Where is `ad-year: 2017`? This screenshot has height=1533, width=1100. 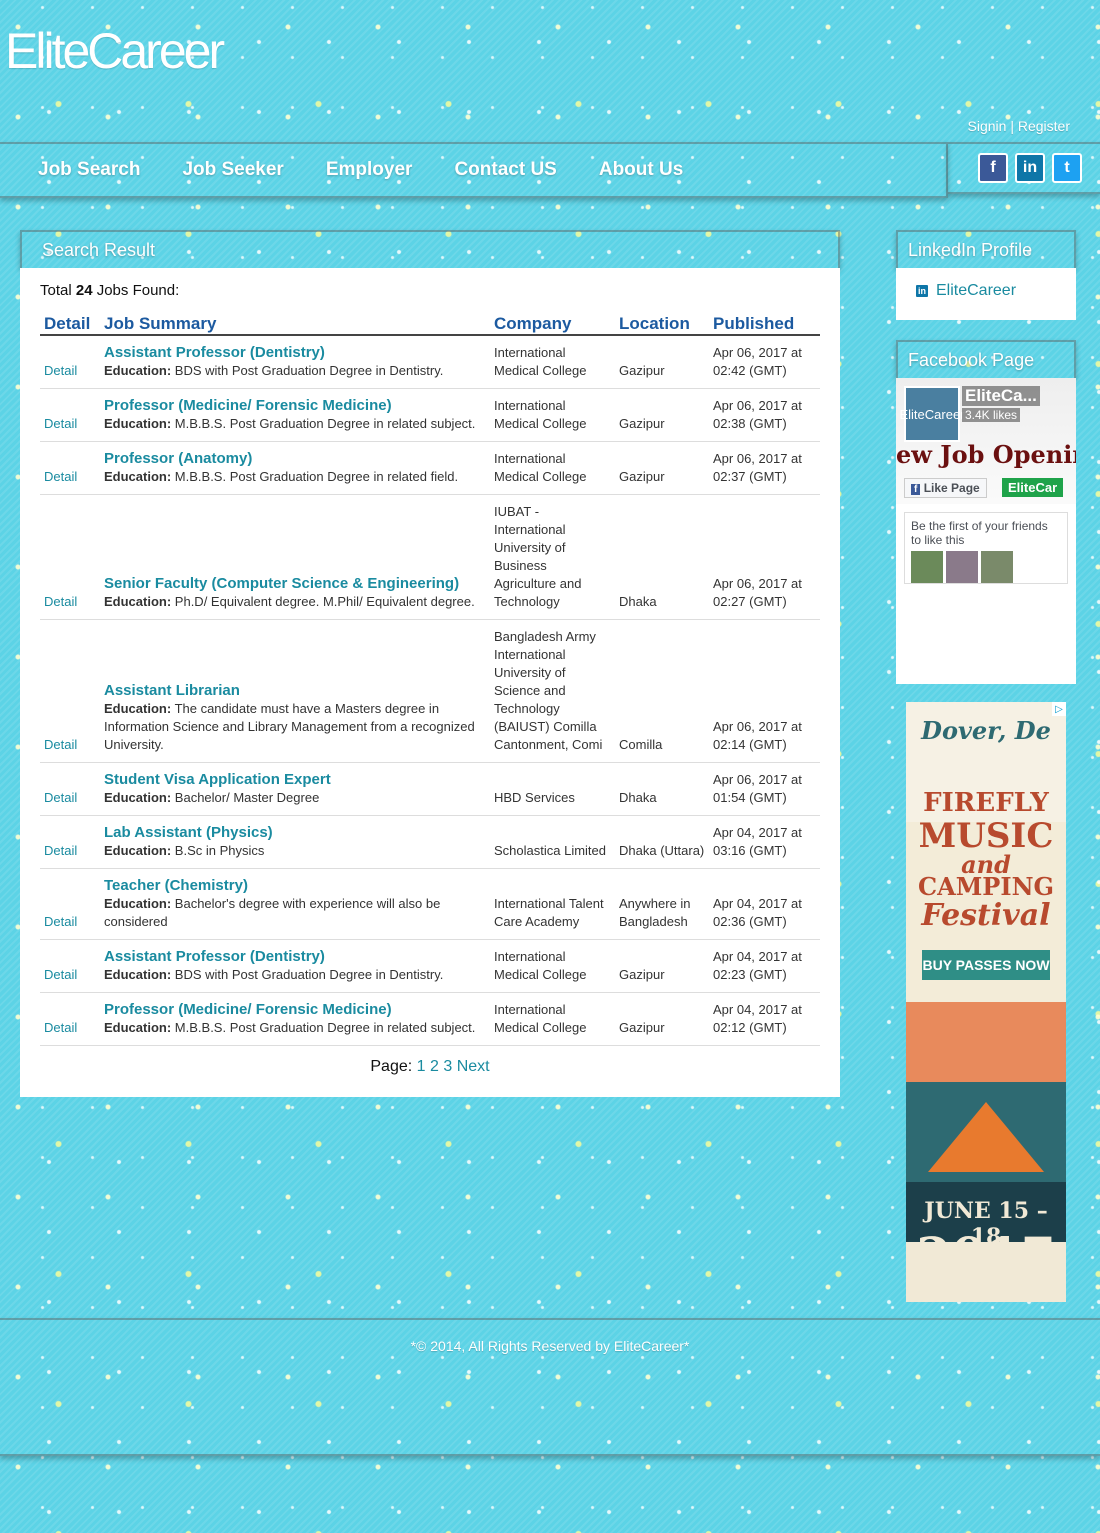 ad-year: 2017 is located at coordinates (986, 1255).